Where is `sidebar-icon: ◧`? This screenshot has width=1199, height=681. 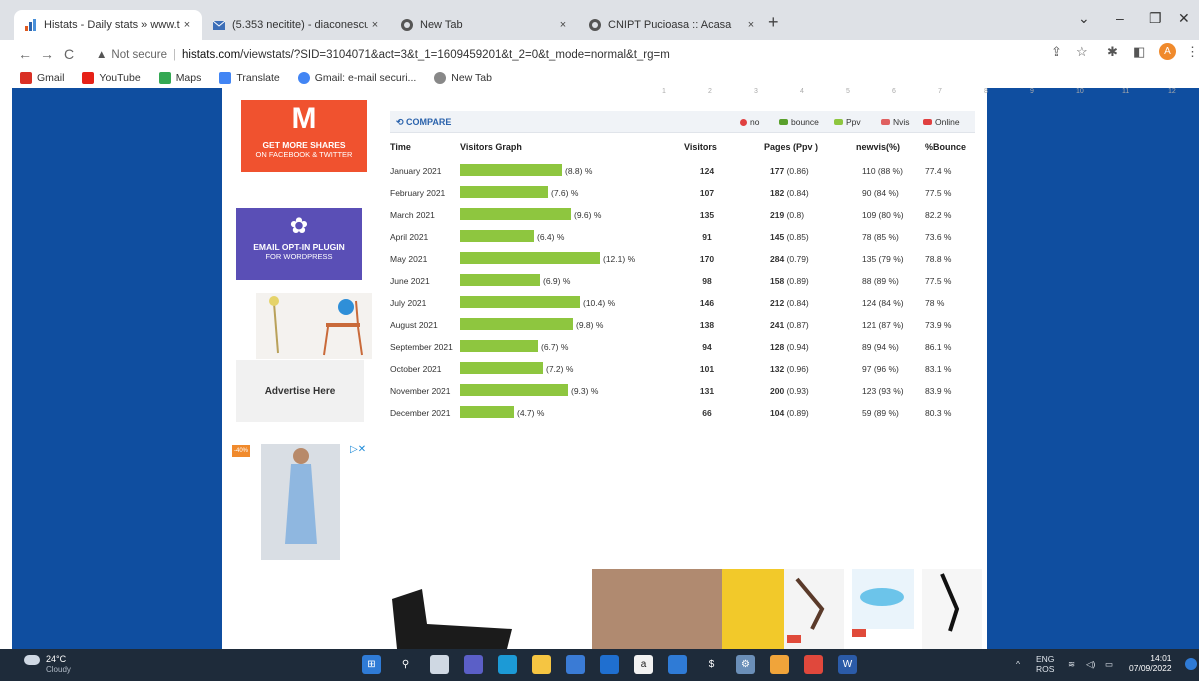
sidebar-icon: ◧ is located at coordinates (1139, 52).